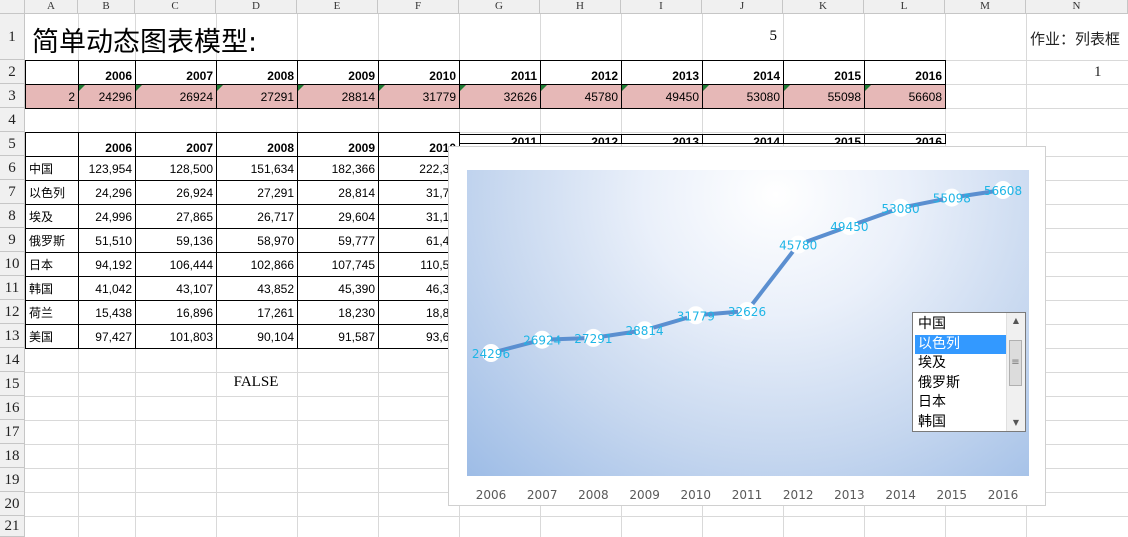  I want to click on year-header-2012: 2012, so click(581, 72).